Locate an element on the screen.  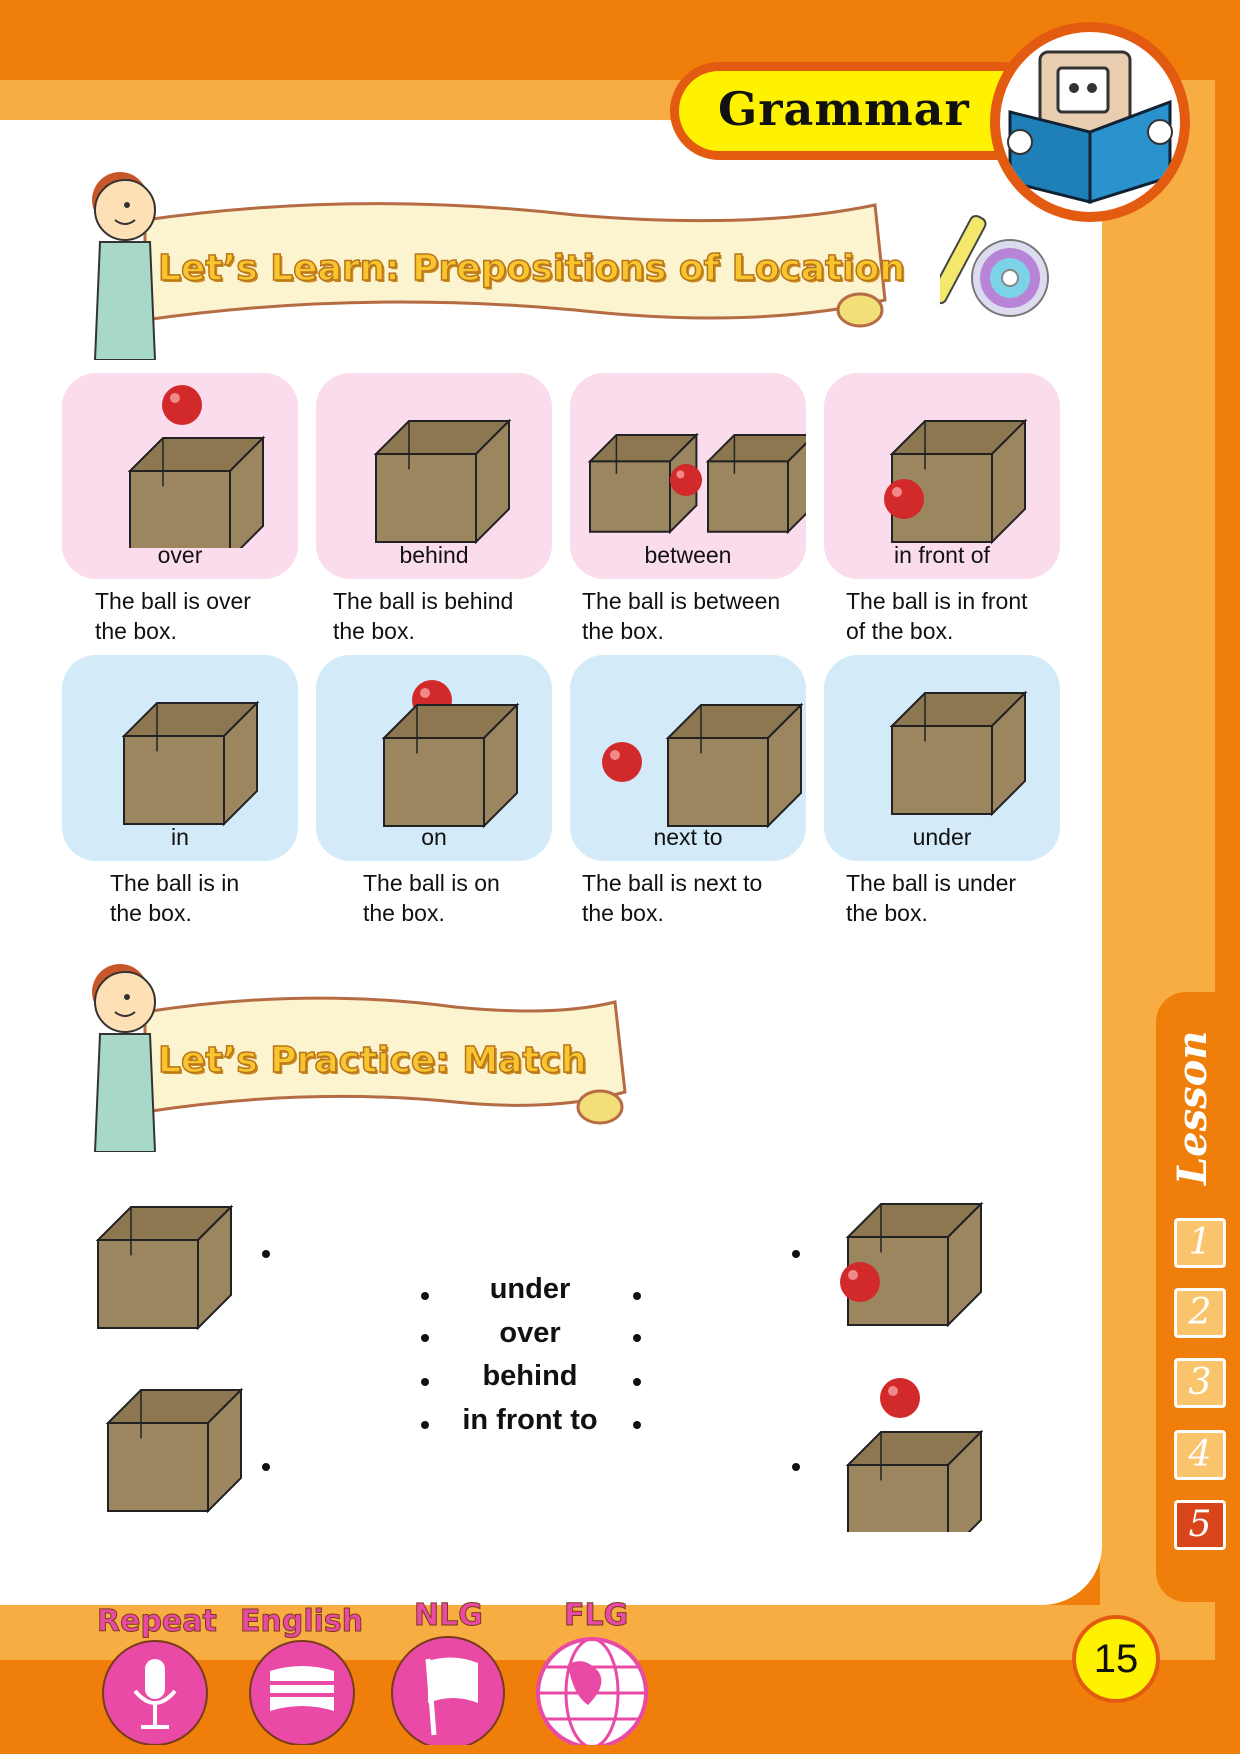
card-in: in is located at coordinates (180, 758).